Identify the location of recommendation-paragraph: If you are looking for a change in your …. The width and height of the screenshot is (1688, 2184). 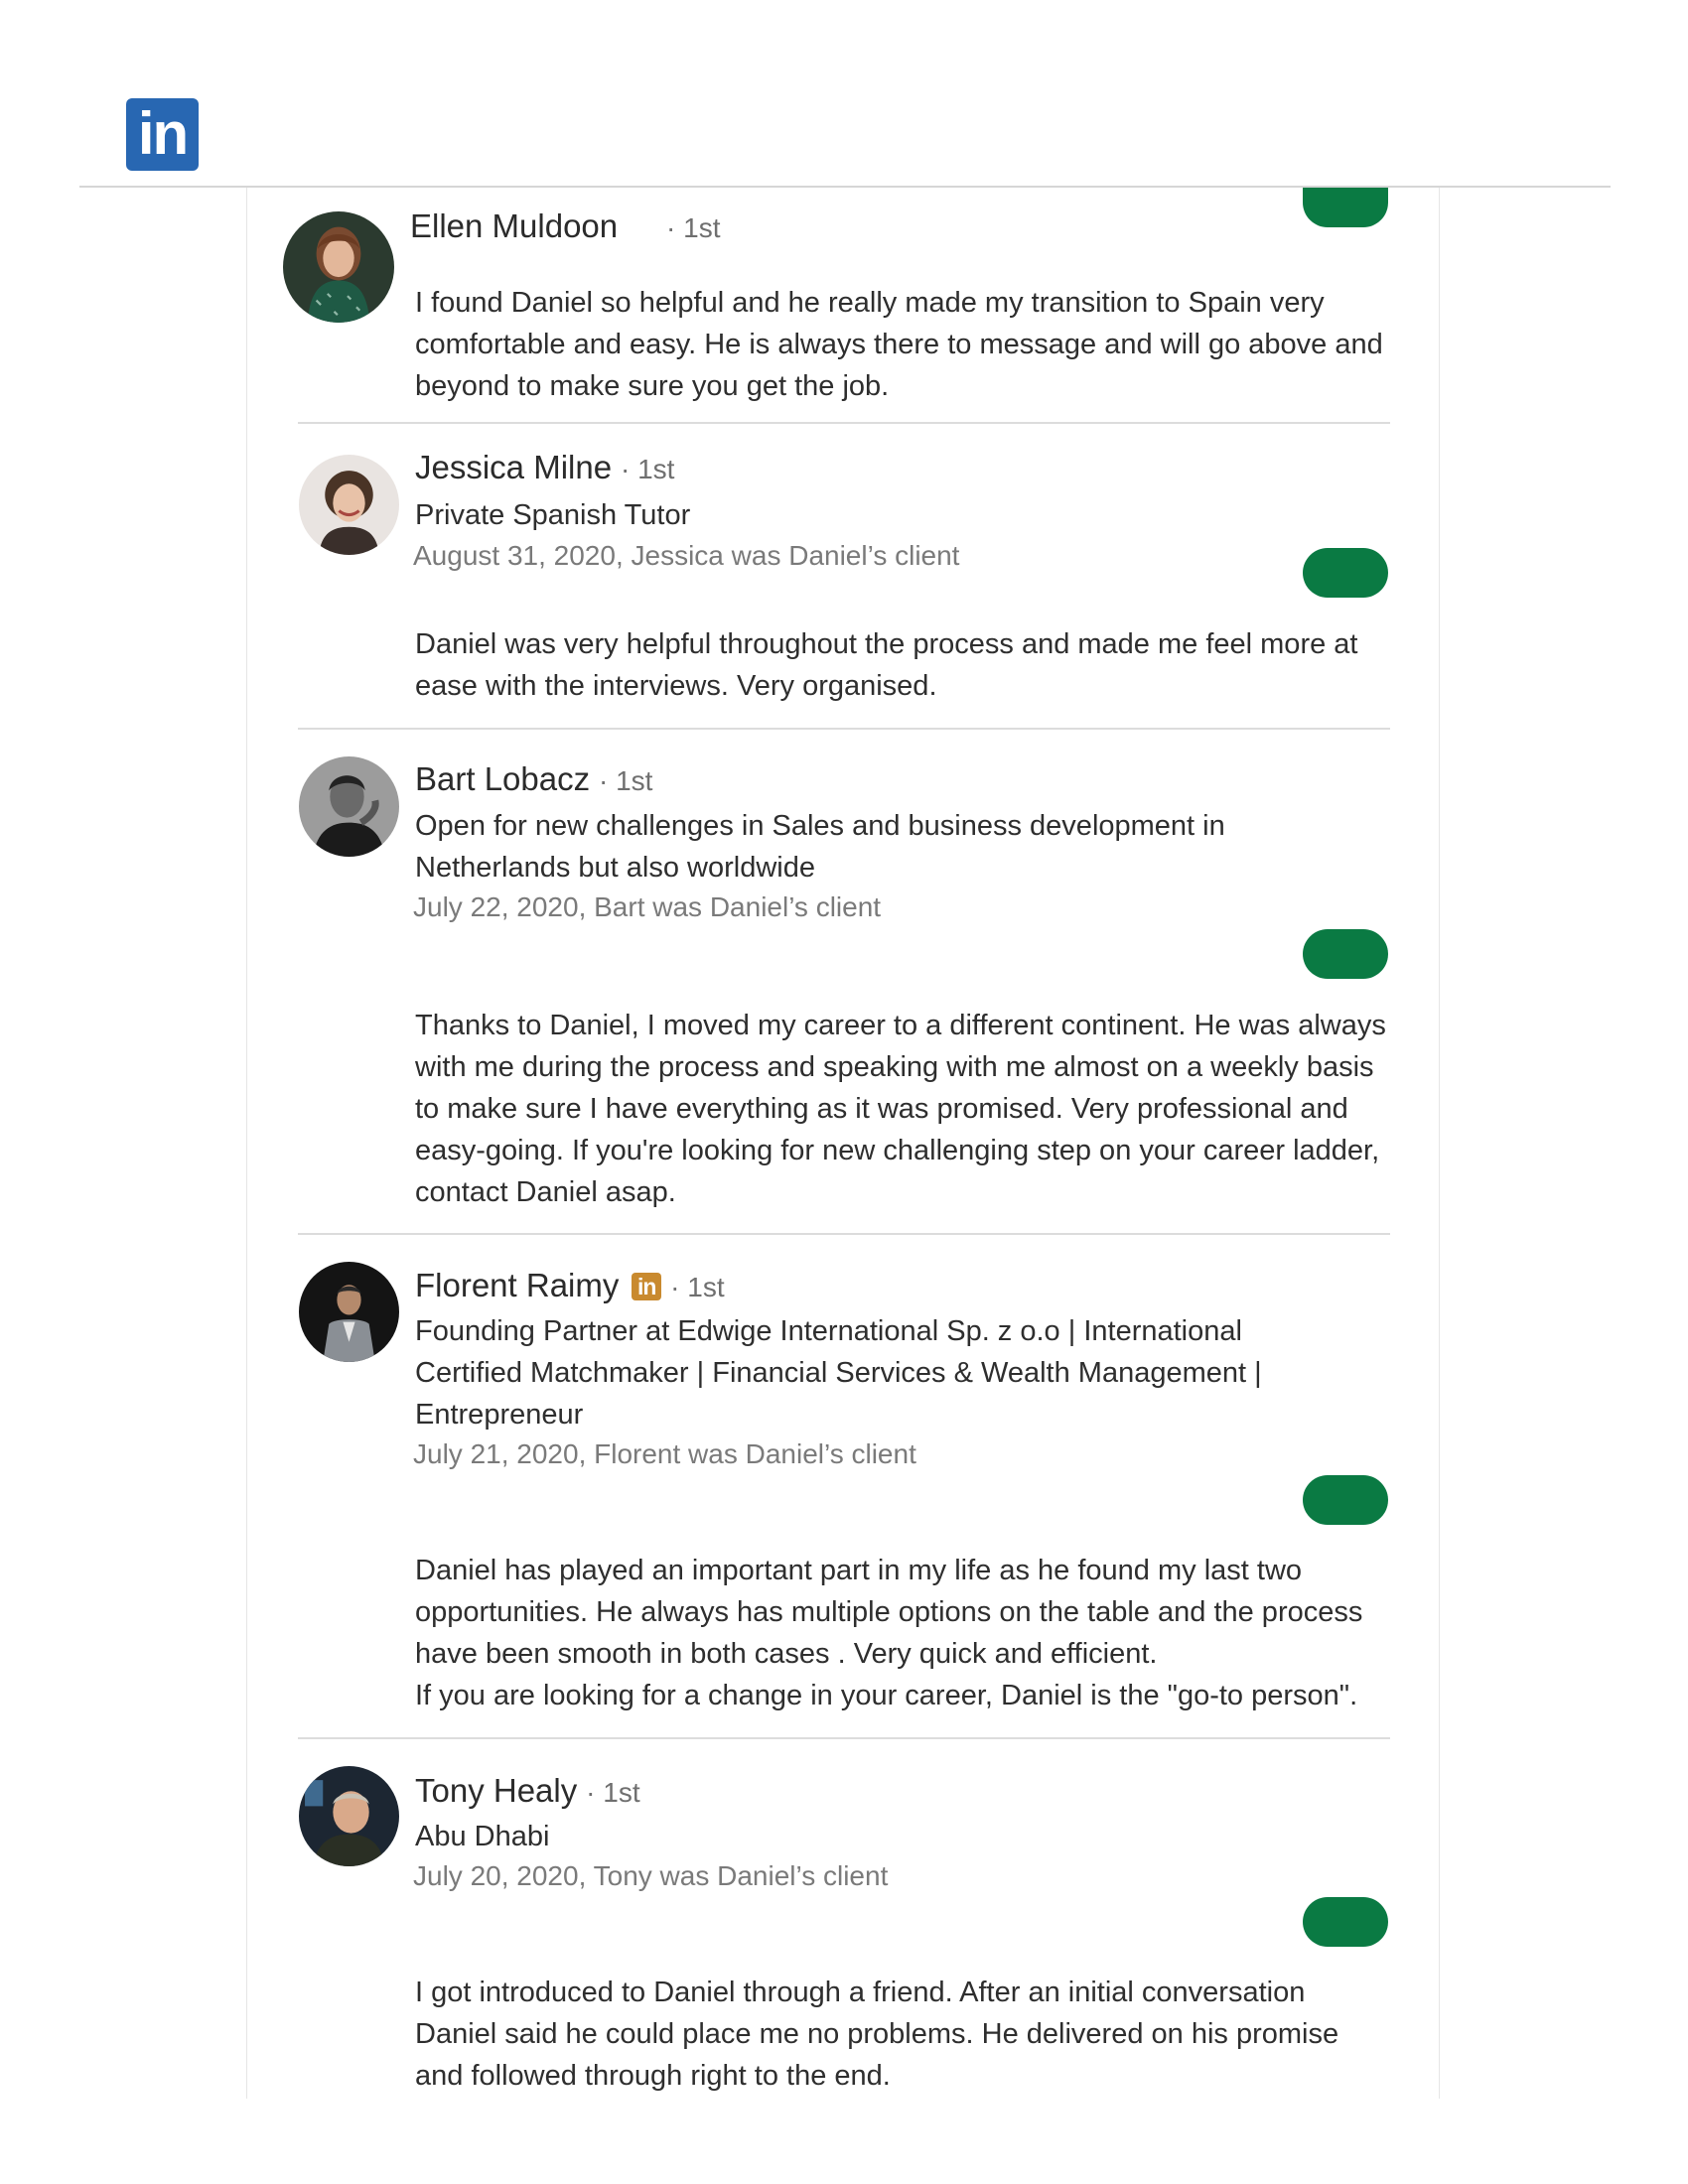
(886, 1695).